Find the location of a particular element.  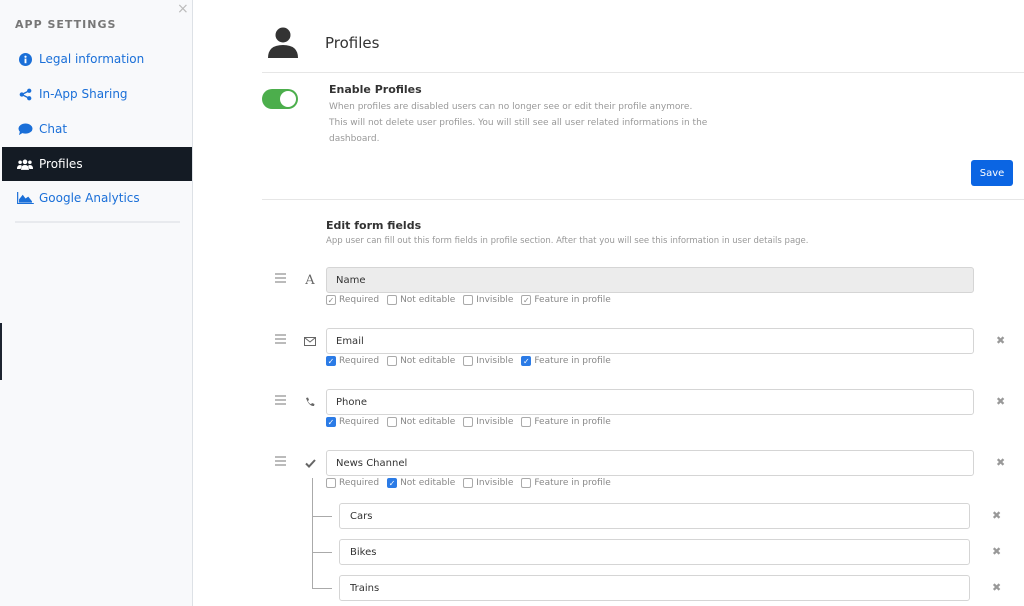

chat-bubble-icon is located at coordinates (25, 129).